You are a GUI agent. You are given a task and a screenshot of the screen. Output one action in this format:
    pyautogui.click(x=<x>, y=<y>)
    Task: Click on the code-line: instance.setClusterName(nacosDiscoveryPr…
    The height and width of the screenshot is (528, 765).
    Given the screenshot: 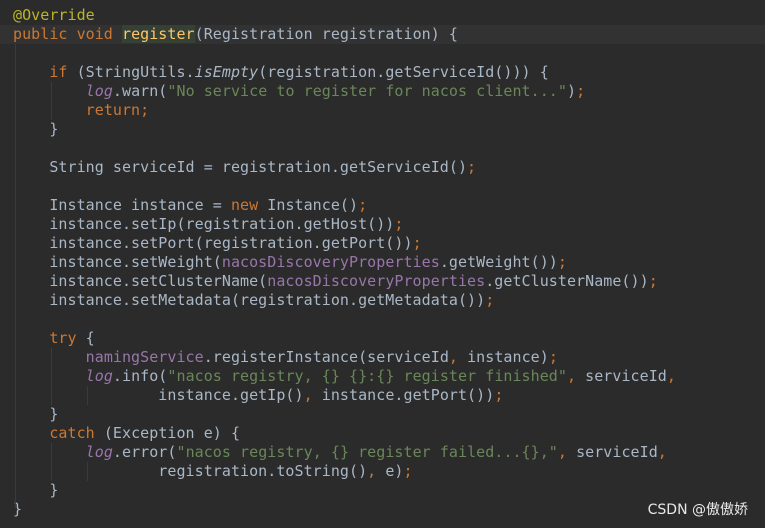 What is the action you would take?
    pyautogui.click(x=382, y=281)
    